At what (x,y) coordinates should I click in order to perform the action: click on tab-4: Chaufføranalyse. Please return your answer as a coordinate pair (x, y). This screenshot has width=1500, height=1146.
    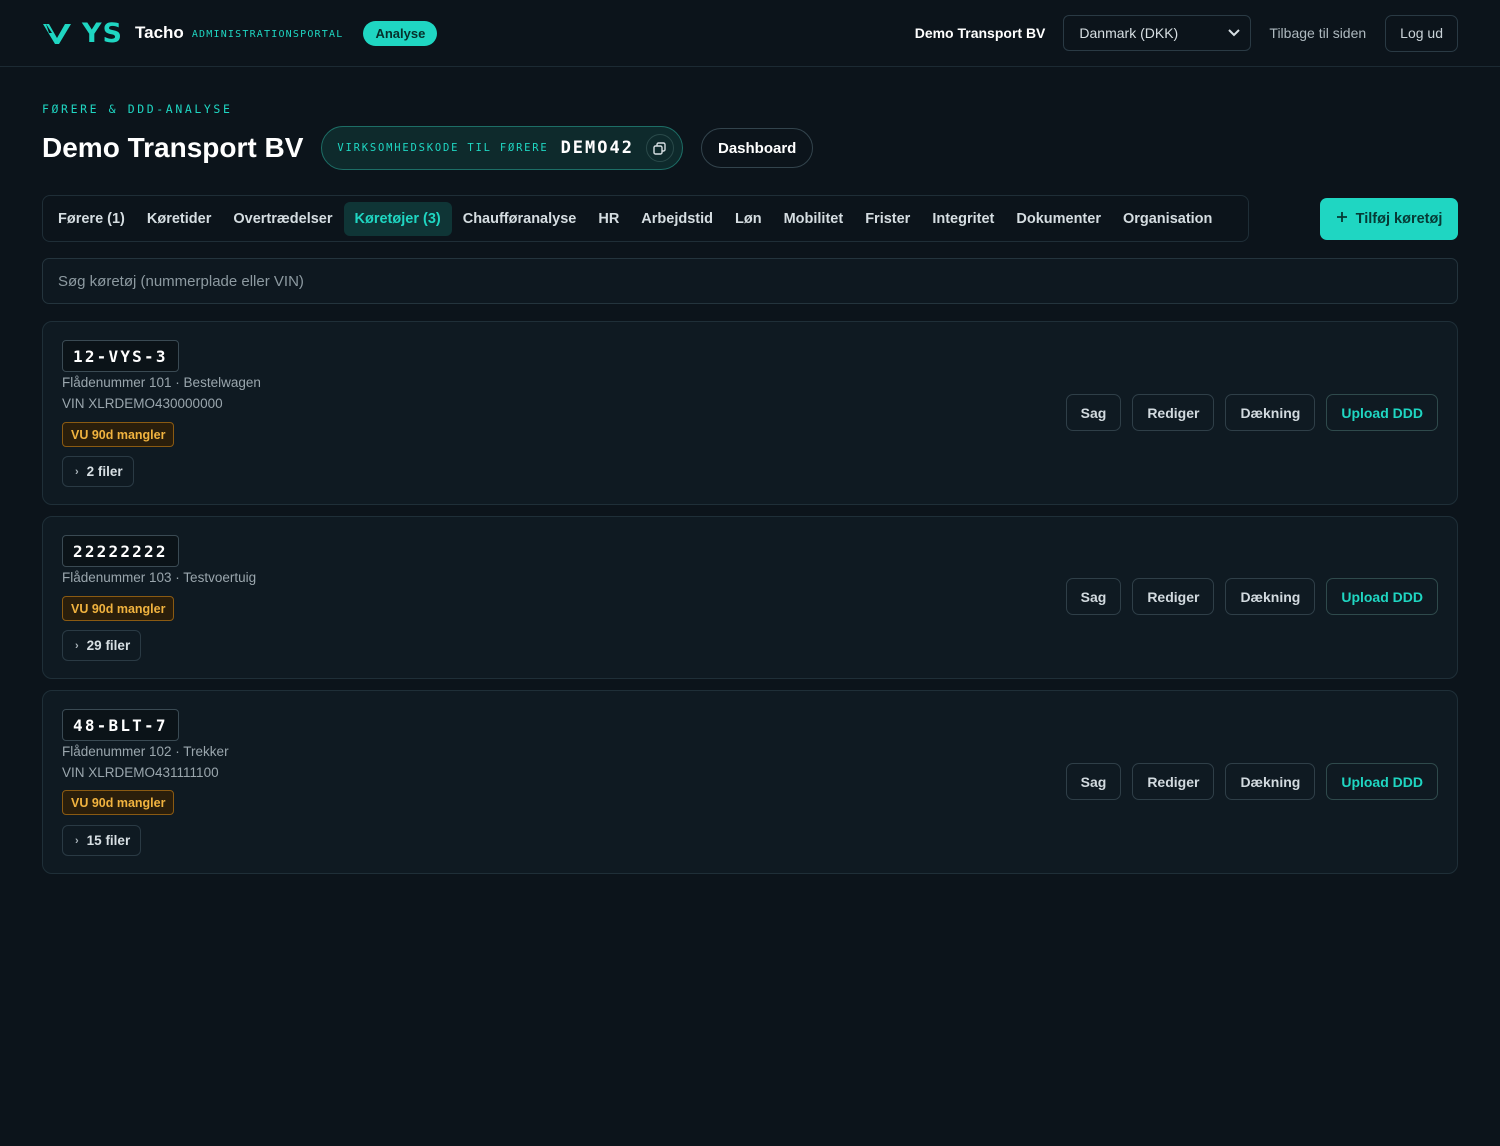
    Looking at the image, I should click on (520, 219).